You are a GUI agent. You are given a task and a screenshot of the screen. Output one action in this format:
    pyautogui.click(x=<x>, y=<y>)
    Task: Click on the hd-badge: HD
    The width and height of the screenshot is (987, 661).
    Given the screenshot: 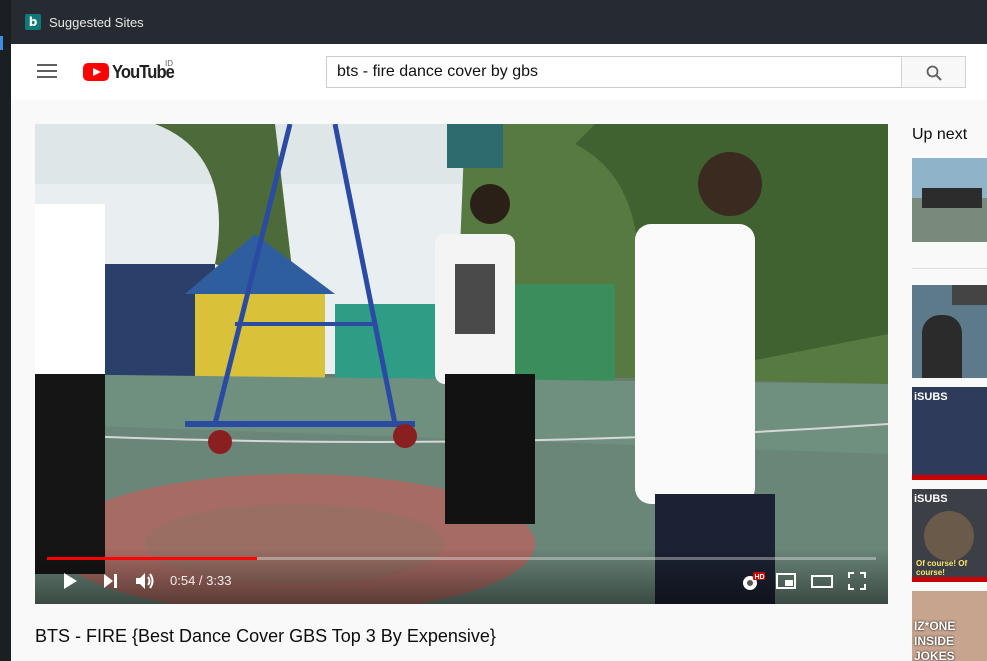 What is the action you would take?
    pyautogui.click(x=760, y=577)
    